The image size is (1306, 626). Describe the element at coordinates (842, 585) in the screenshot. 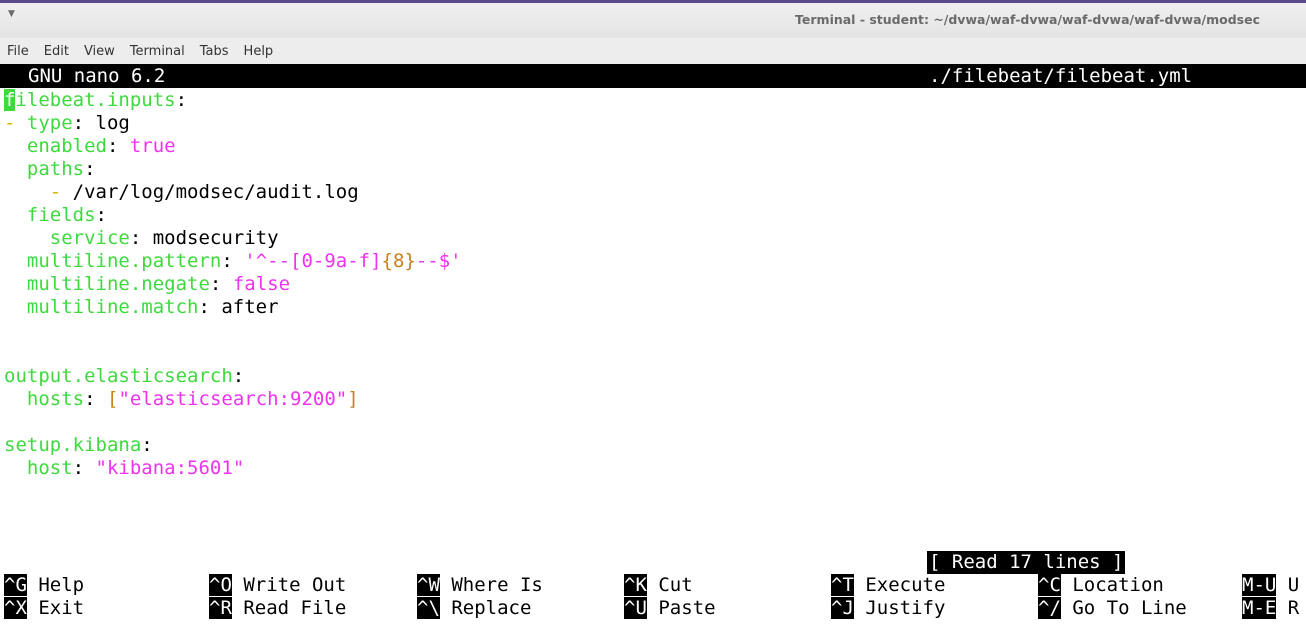

I see `shortcut-key: ^T` at that location.